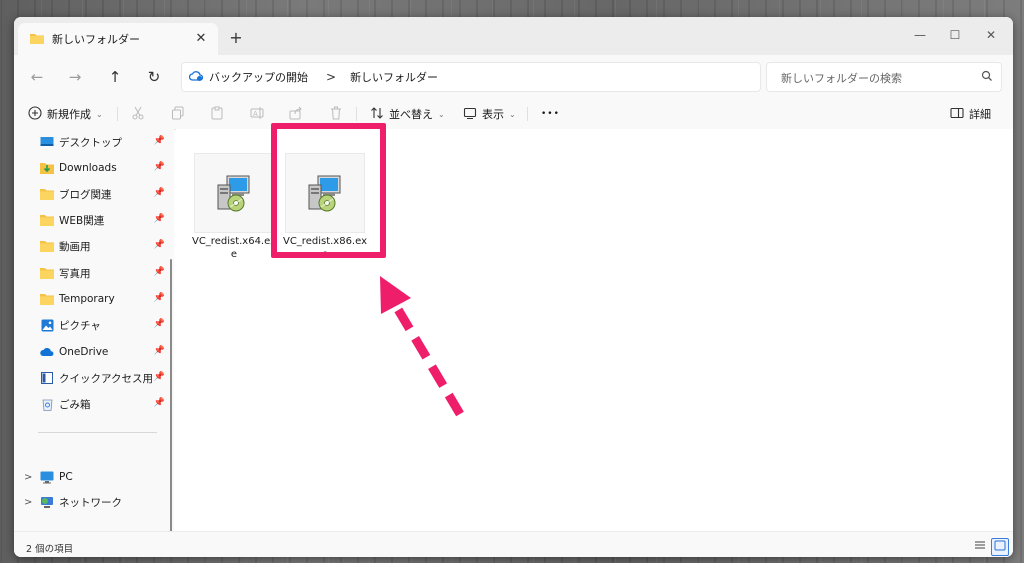 This screenshot has height=563, width=1024. I want to click on network-icon, so click(47, 502).